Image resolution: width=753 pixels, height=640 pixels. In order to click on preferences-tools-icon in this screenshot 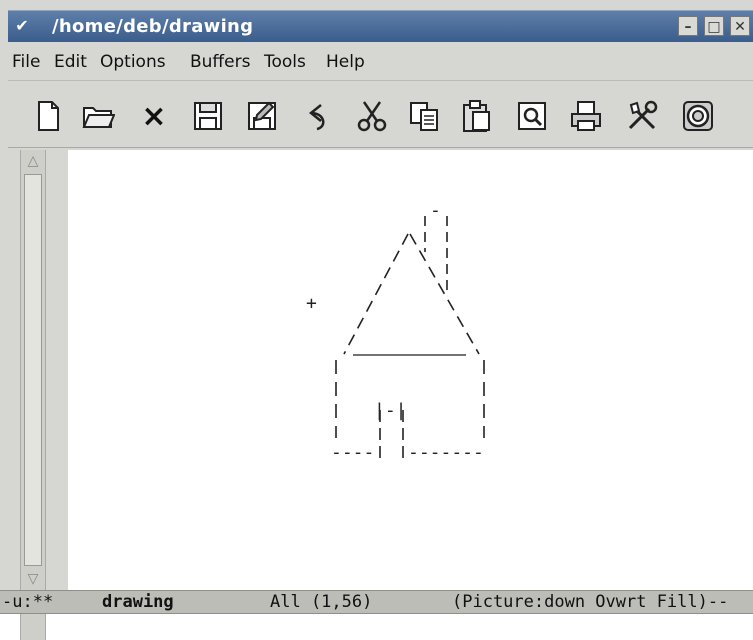, I will do `click(643, 115)`.